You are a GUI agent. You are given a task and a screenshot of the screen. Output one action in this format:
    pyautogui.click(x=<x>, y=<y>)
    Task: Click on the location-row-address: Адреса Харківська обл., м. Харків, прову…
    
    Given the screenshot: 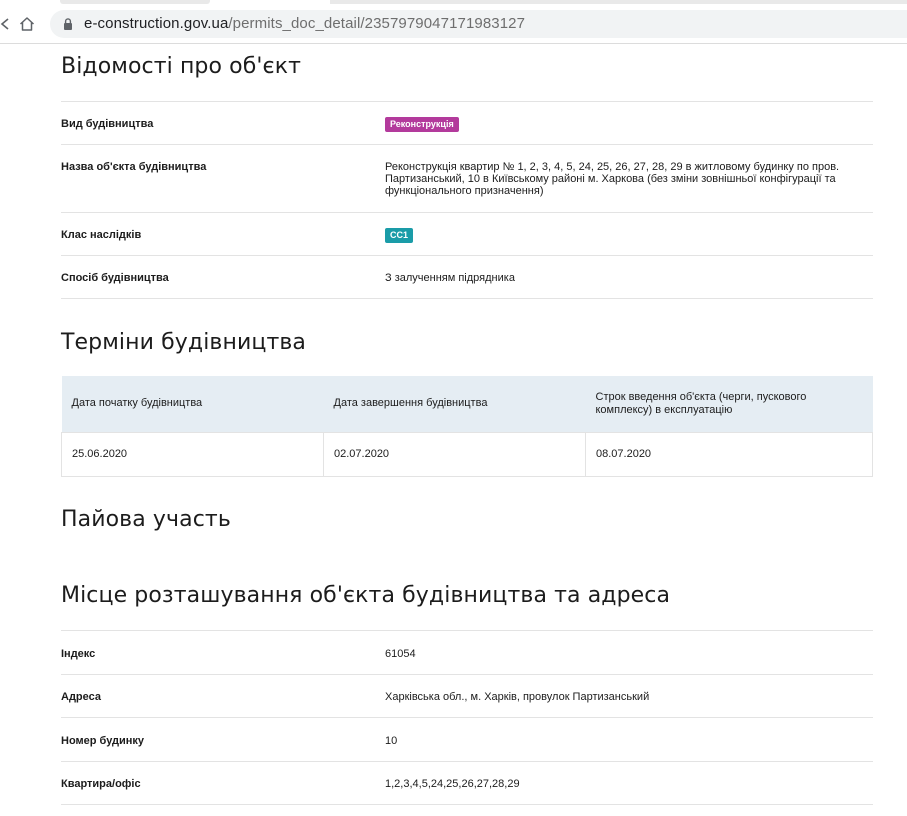 What is the action you would take?
    pyautogui.click(x=467, y=696)
    